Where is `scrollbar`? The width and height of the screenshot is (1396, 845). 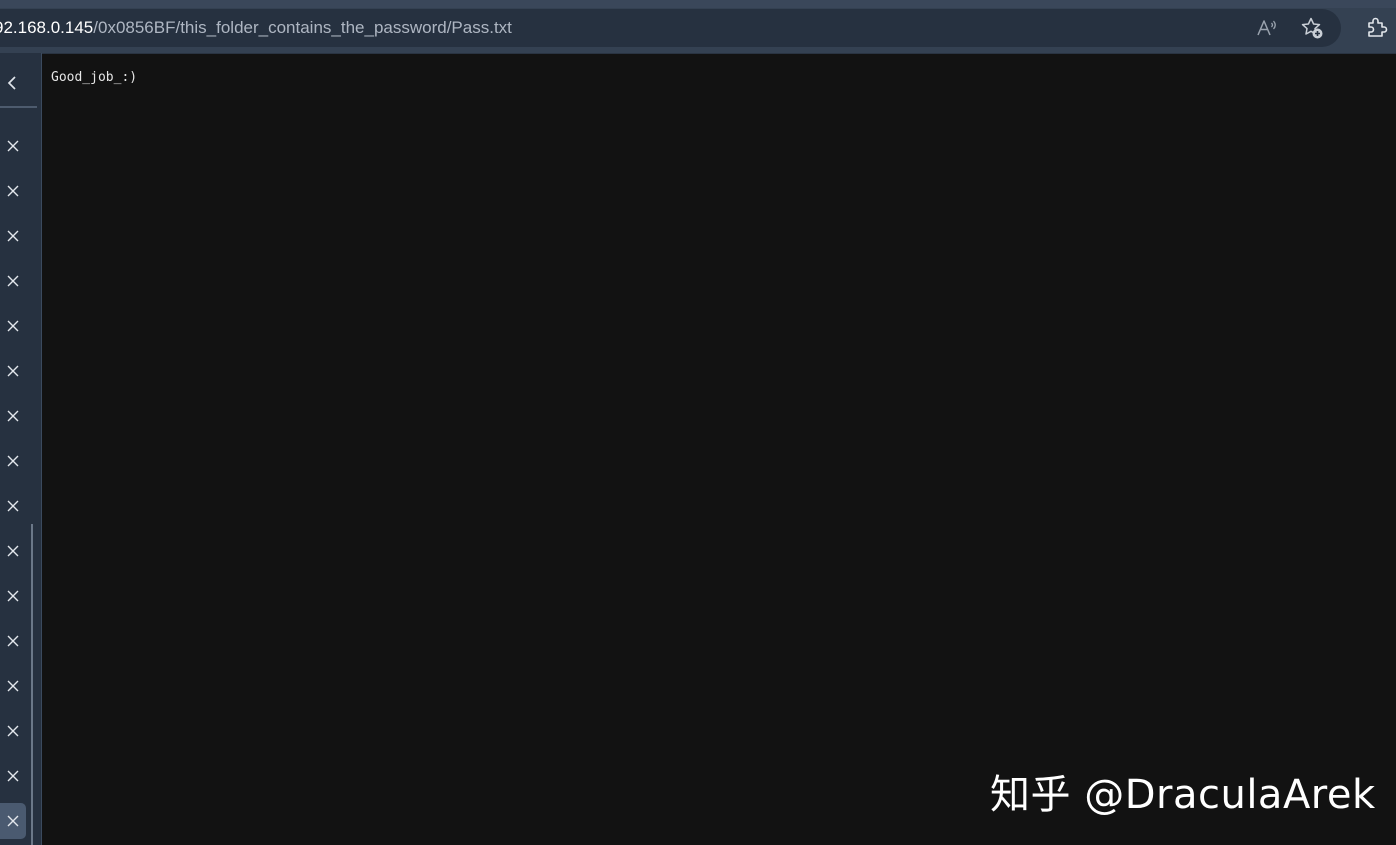 scrollbar is located at coordinates (32, 684).